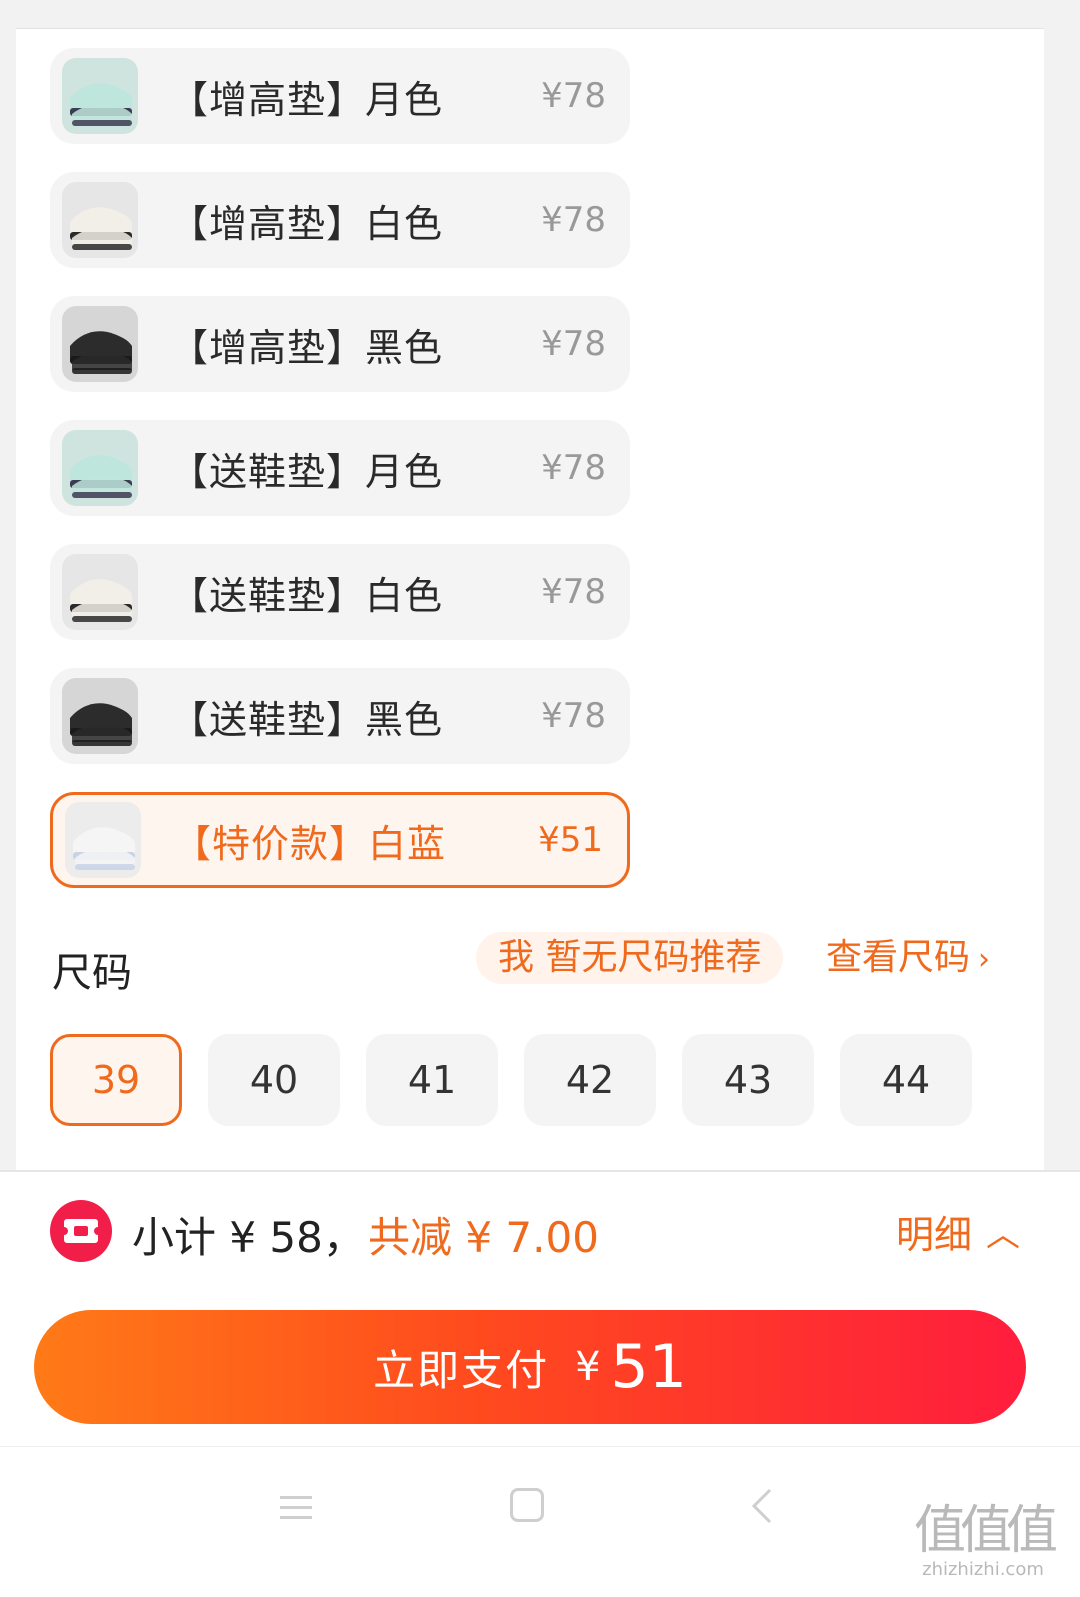 This screenshot has width=1080, height=1597. I want to click on variant-option: 【增高垫】白色 ¥78, so click(340, 220).